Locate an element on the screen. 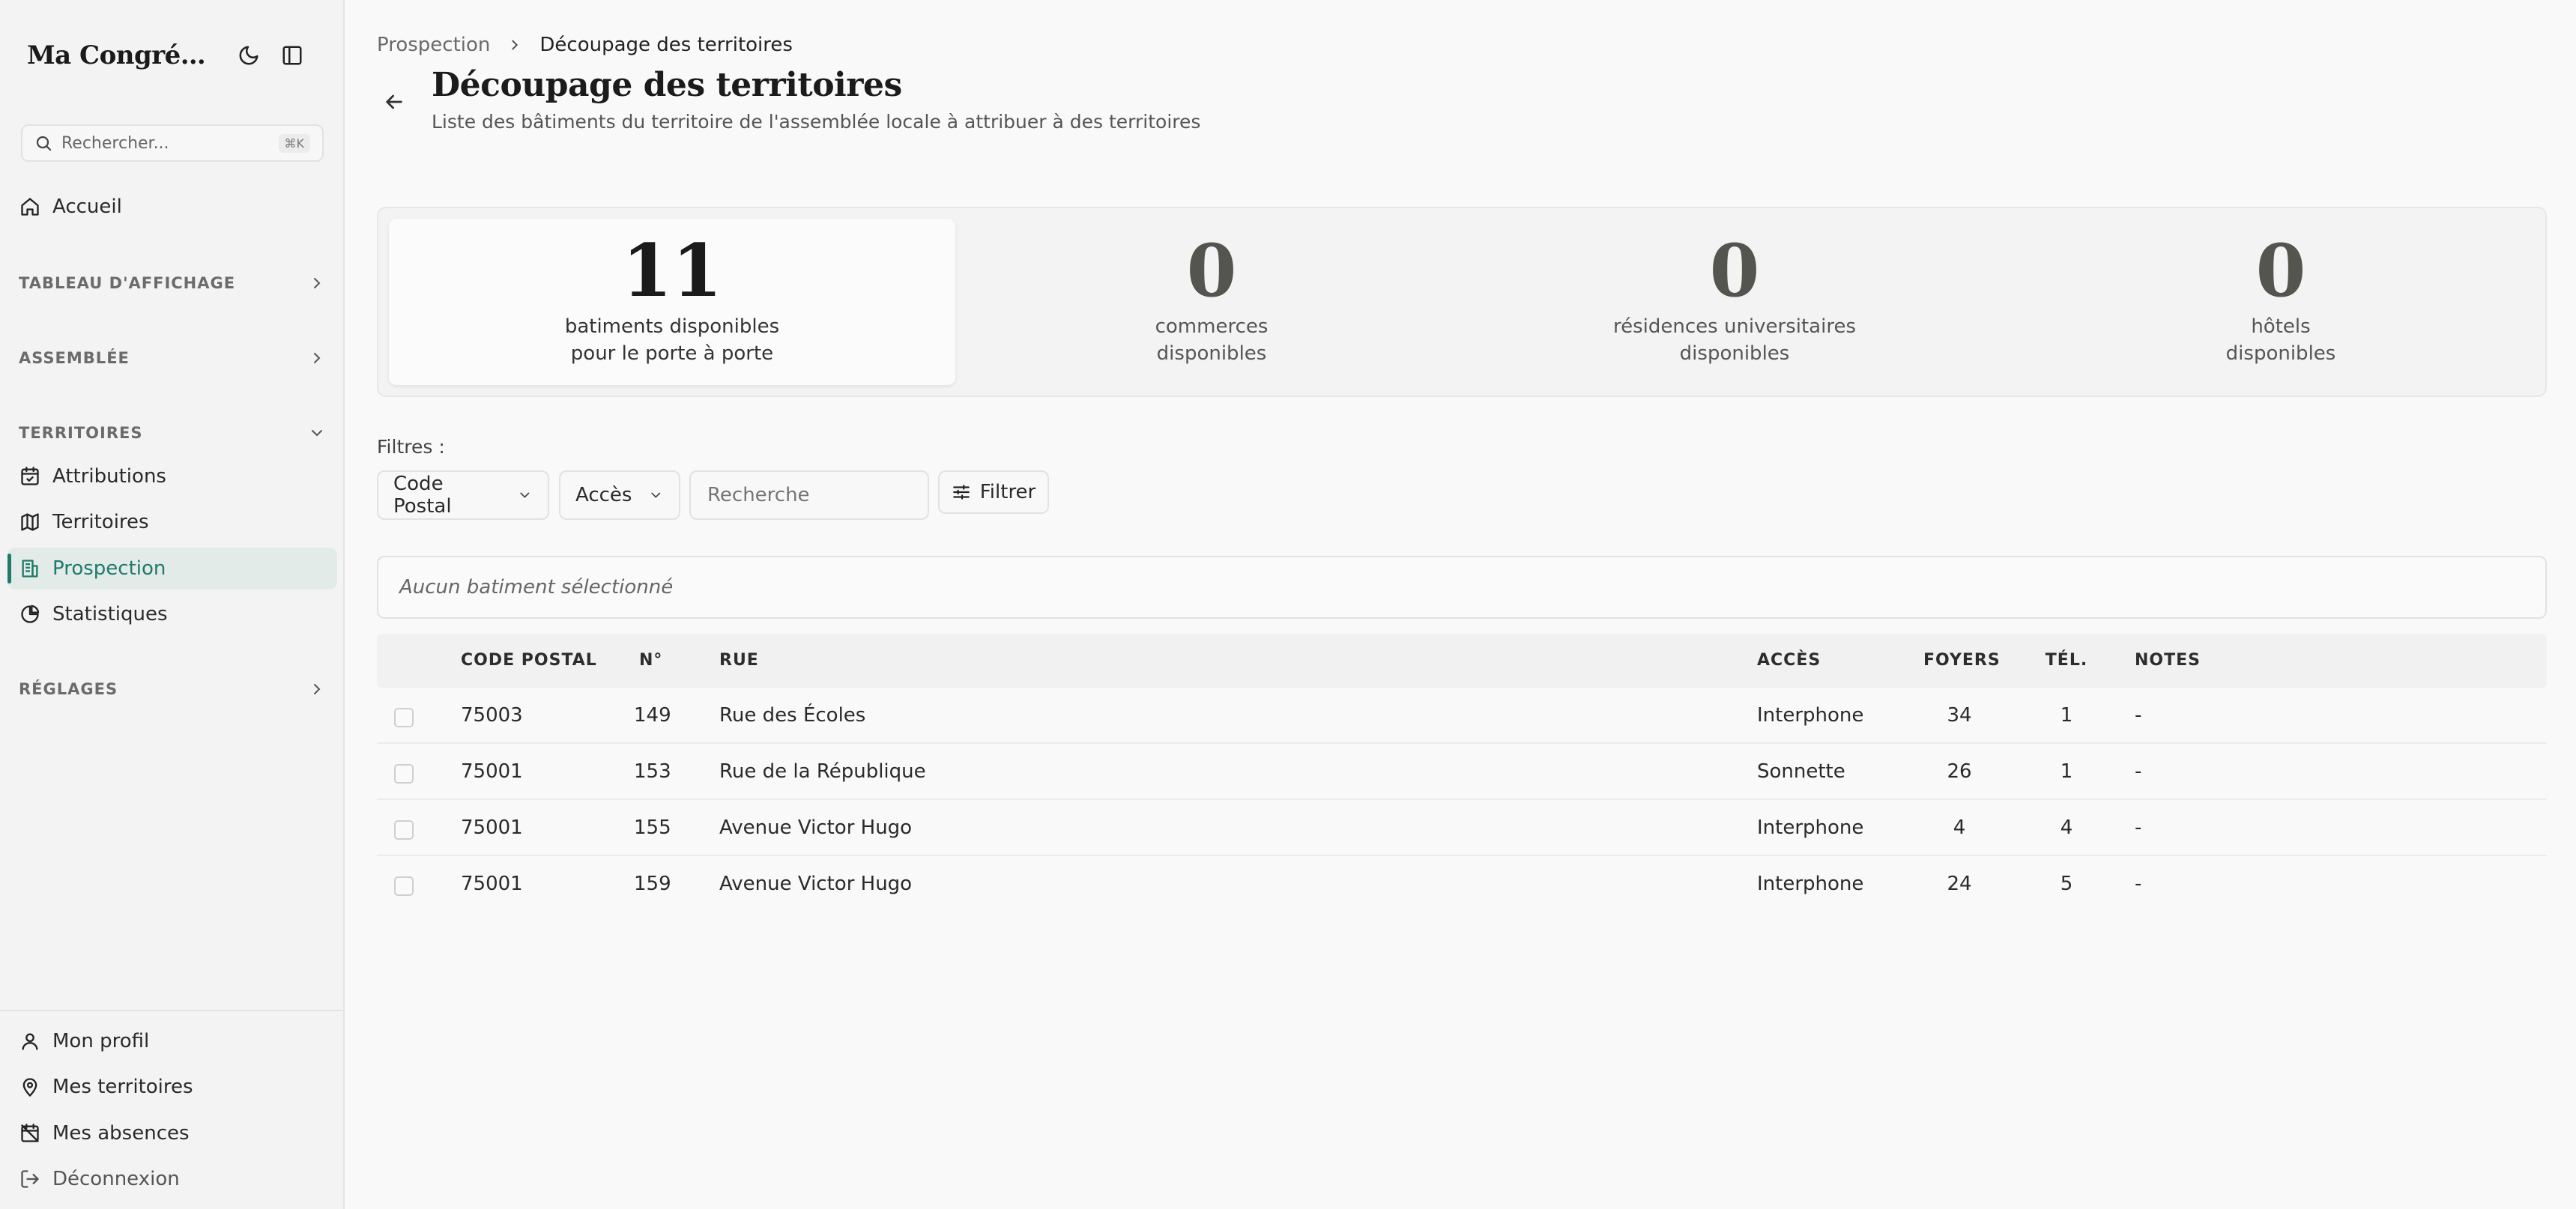 The image size is (2576, 1209). building-icon is located at coordinates (30, 569).